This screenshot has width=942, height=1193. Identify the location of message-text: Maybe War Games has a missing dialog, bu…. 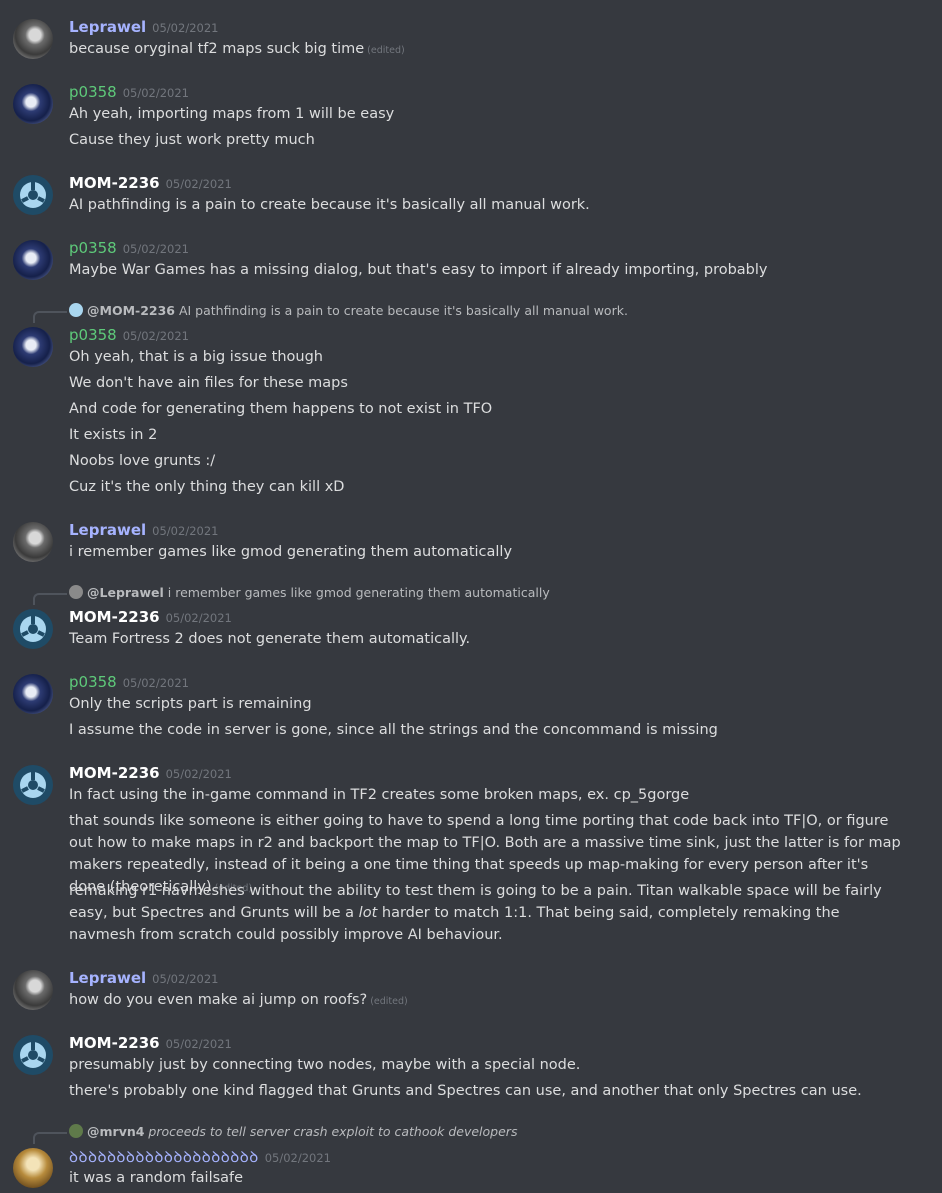
(418, 270).